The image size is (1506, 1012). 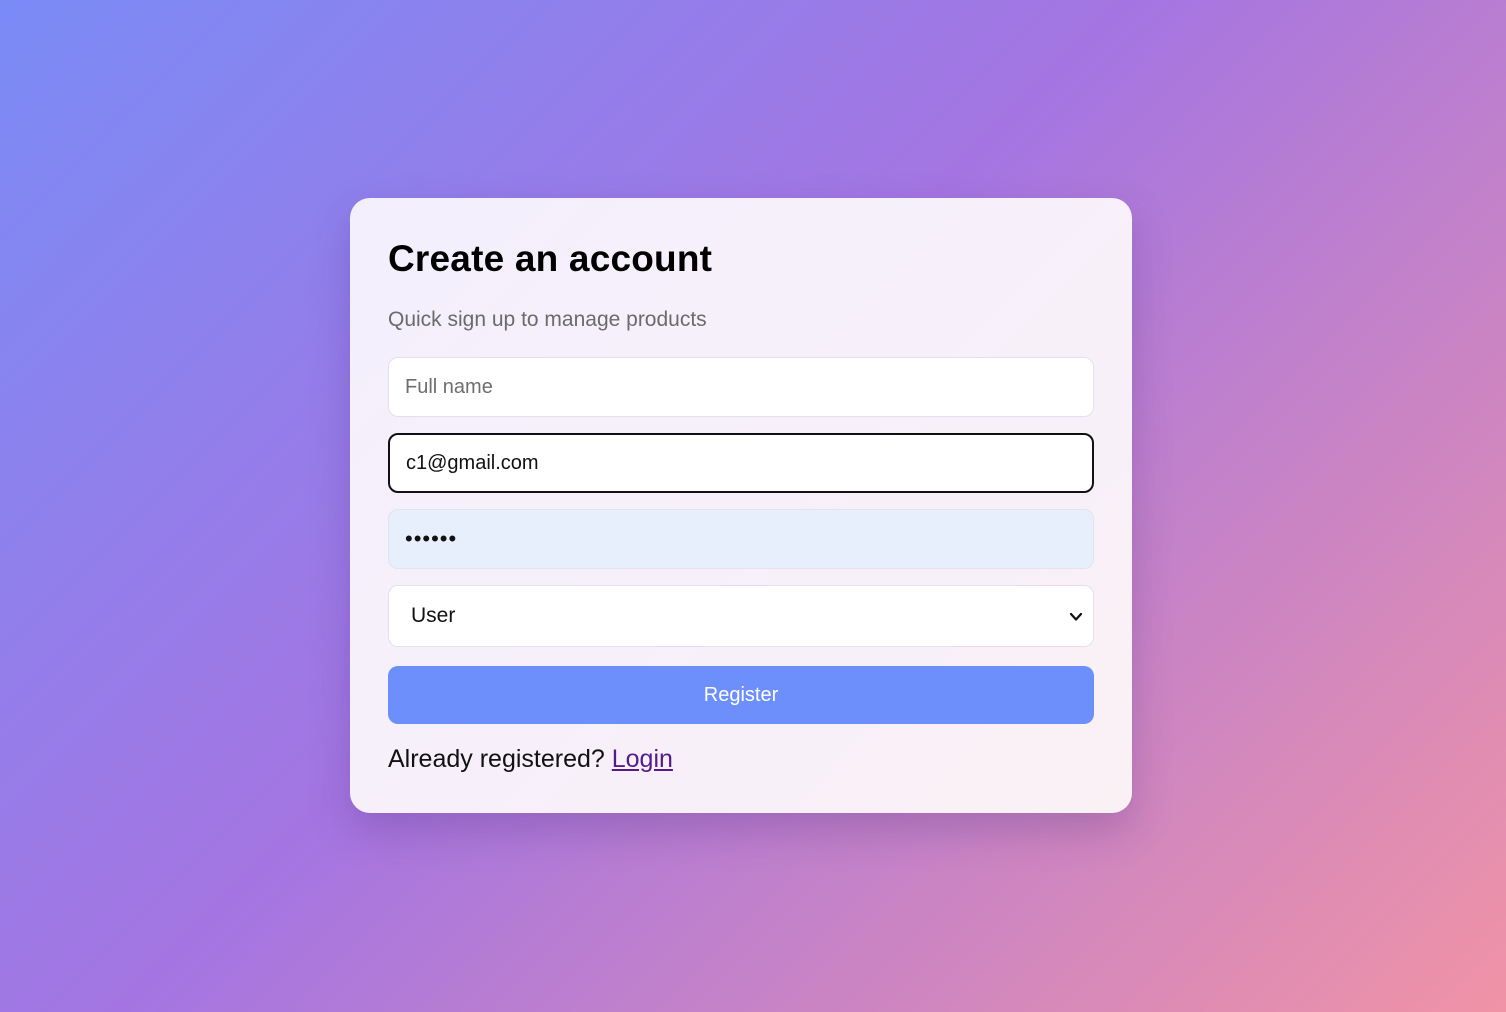 What do you see at coordinates (550, 258) in the screenshot?
I see `page-title: Create an account` at bounding box center [550, 258].